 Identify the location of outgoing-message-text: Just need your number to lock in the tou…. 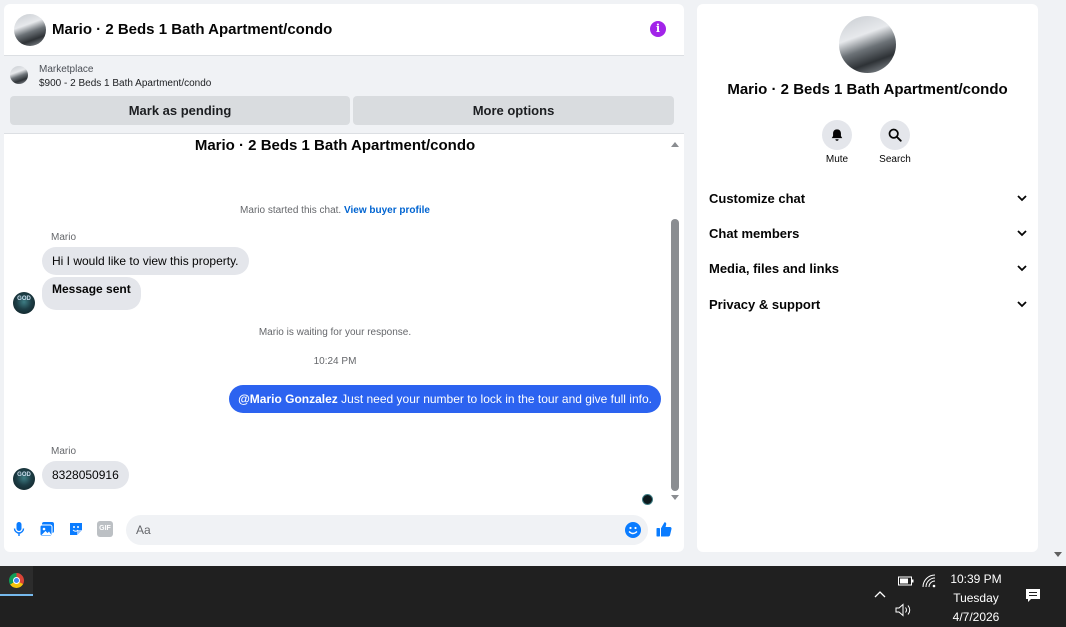
(494, 399).